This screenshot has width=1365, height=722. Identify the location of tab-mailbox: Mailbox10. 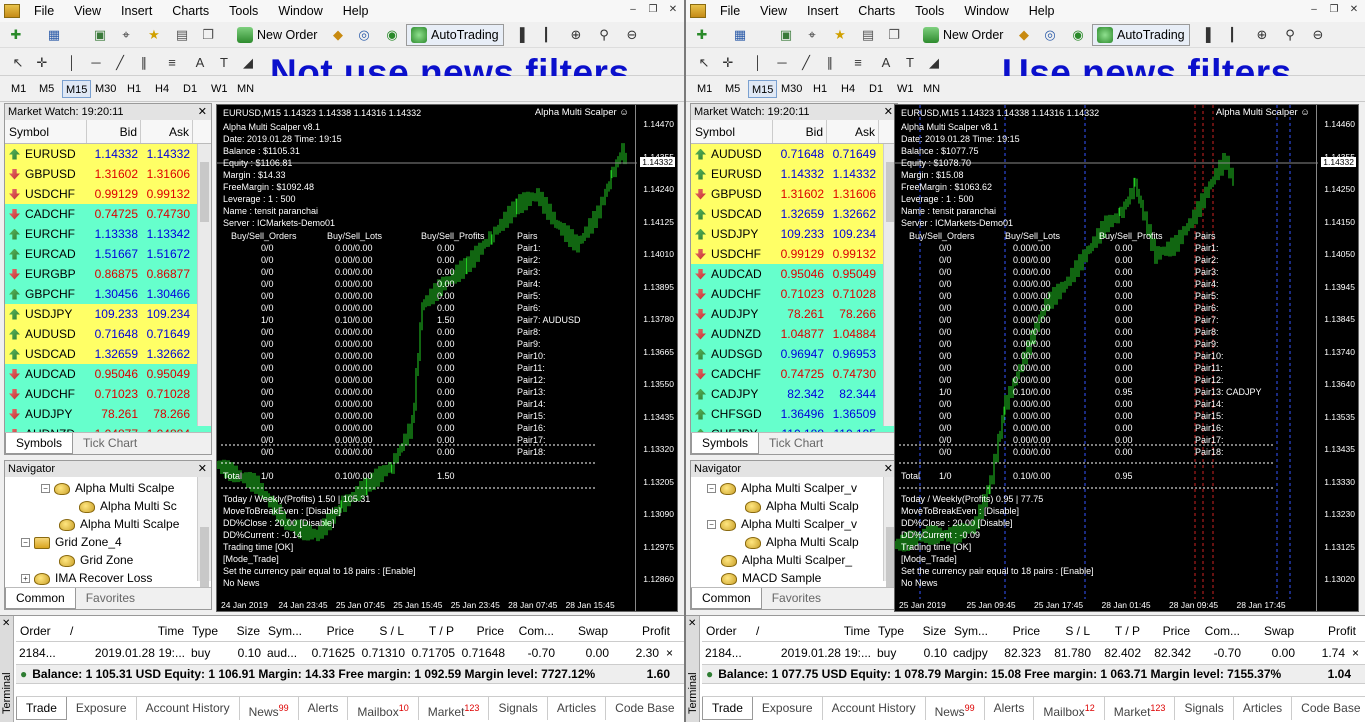
(383, 708).